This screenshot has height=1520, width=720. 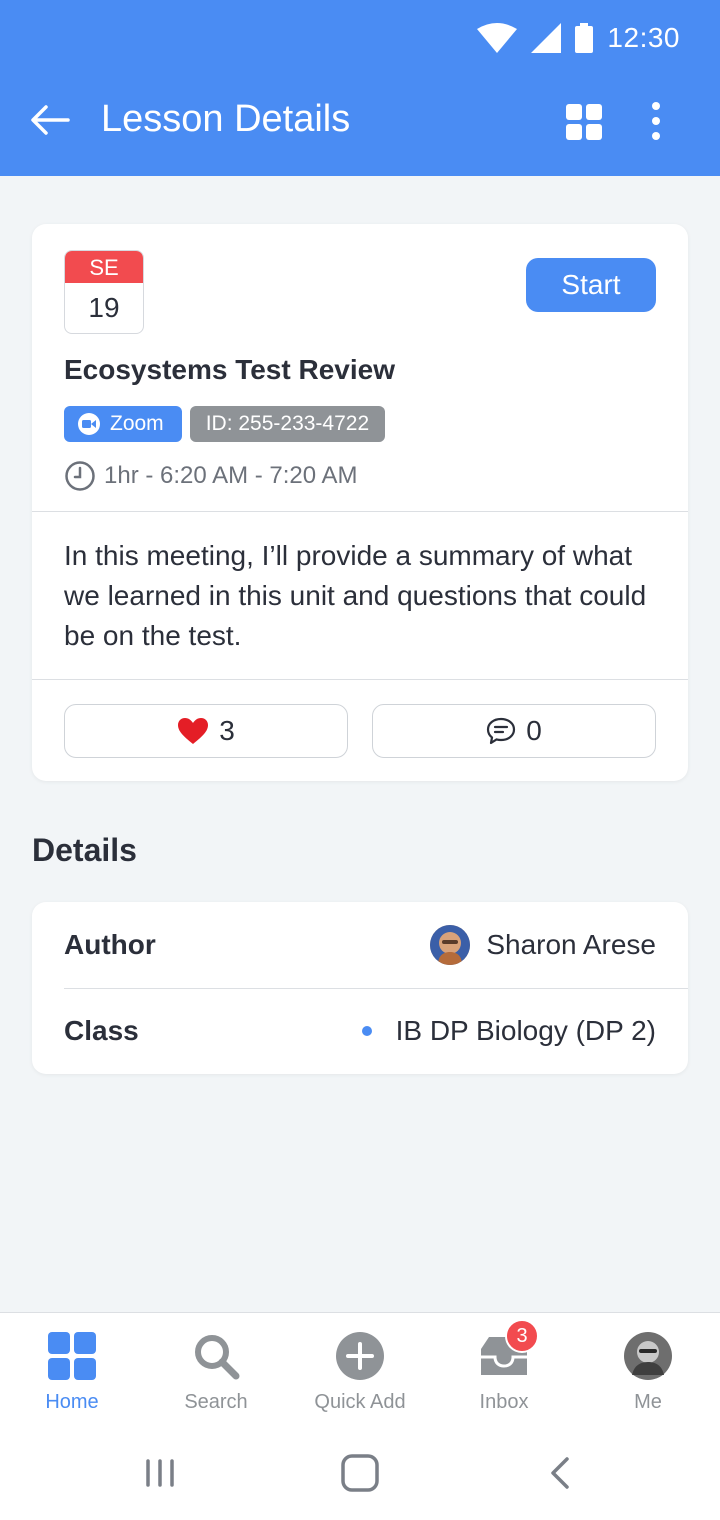 I want to click on nav-inbox: 3 Inbox, so click(x=504, y=1373).